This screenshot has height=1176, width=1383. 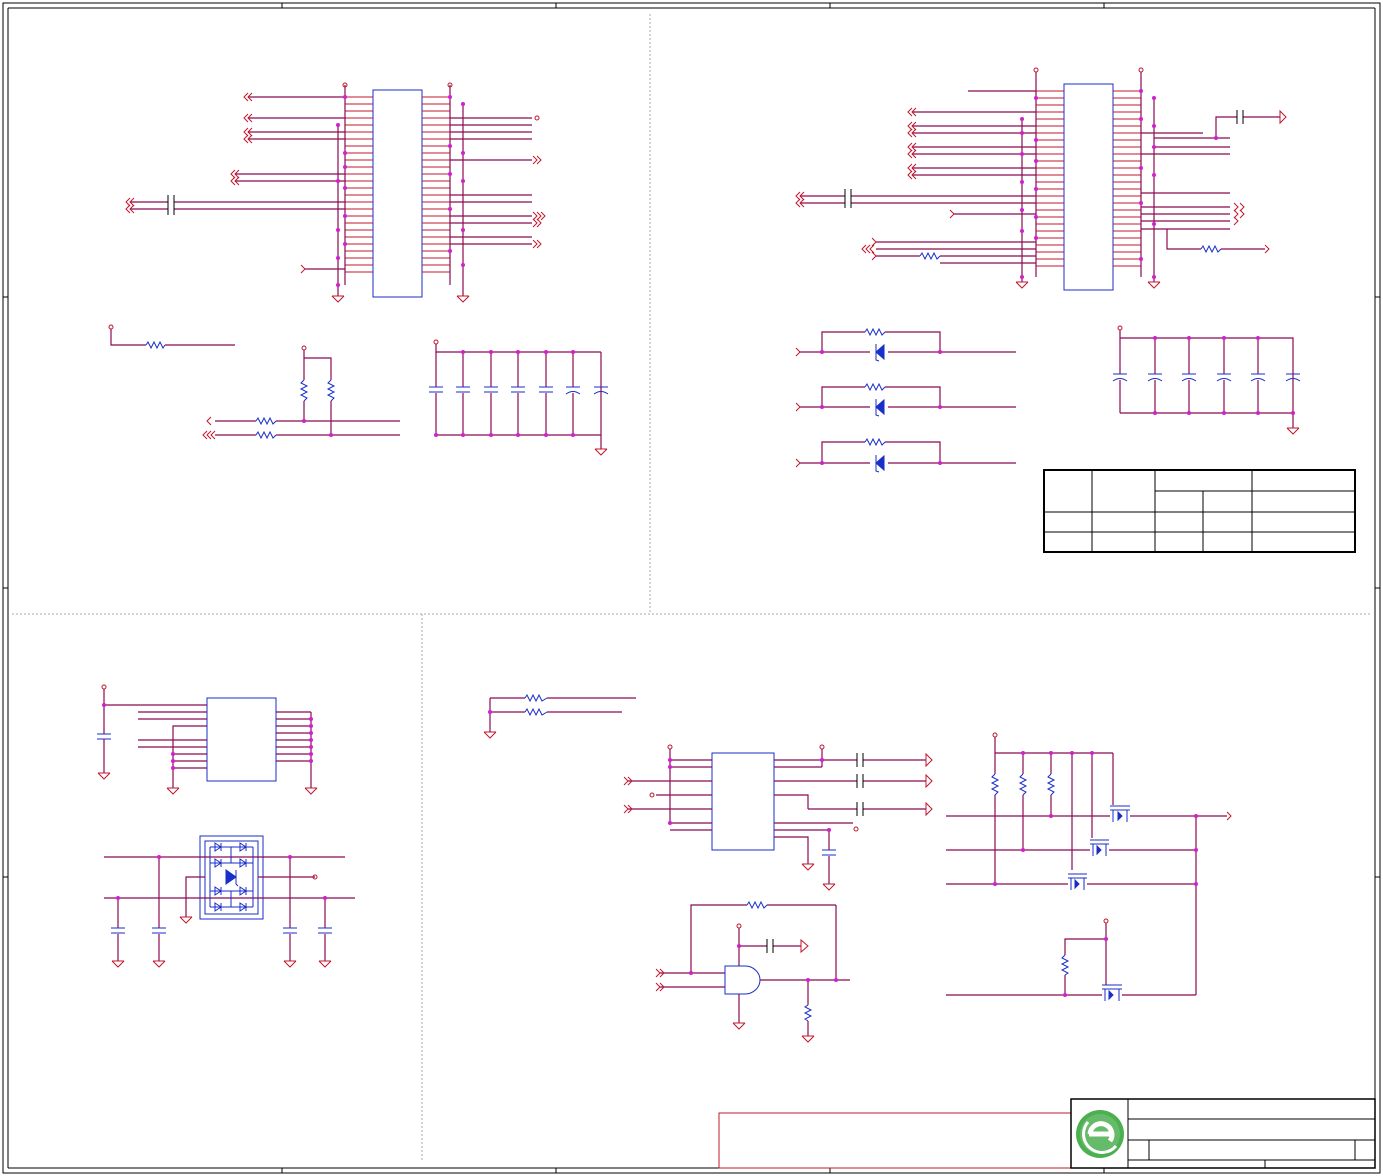 I want to click on diode-array, so click(x=229, y=901).